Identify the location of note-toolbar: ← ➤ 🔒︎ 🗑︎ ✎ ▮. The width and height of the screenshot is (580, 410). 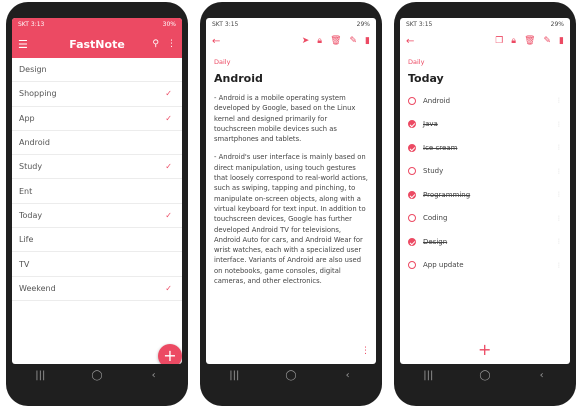
(291, 41).